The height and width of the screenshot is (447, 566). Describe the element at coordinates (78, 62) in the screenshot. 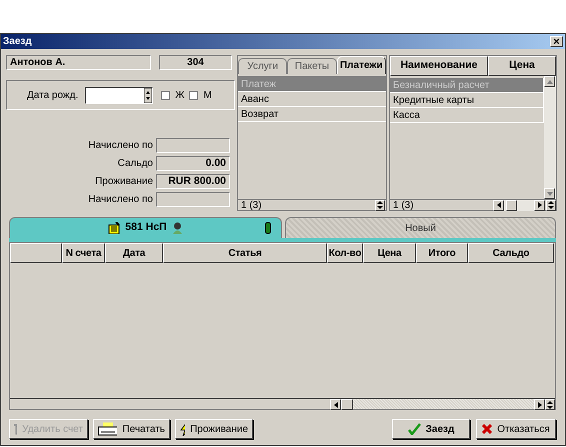

I see `guest-name-field: Антонов А.` at that location.